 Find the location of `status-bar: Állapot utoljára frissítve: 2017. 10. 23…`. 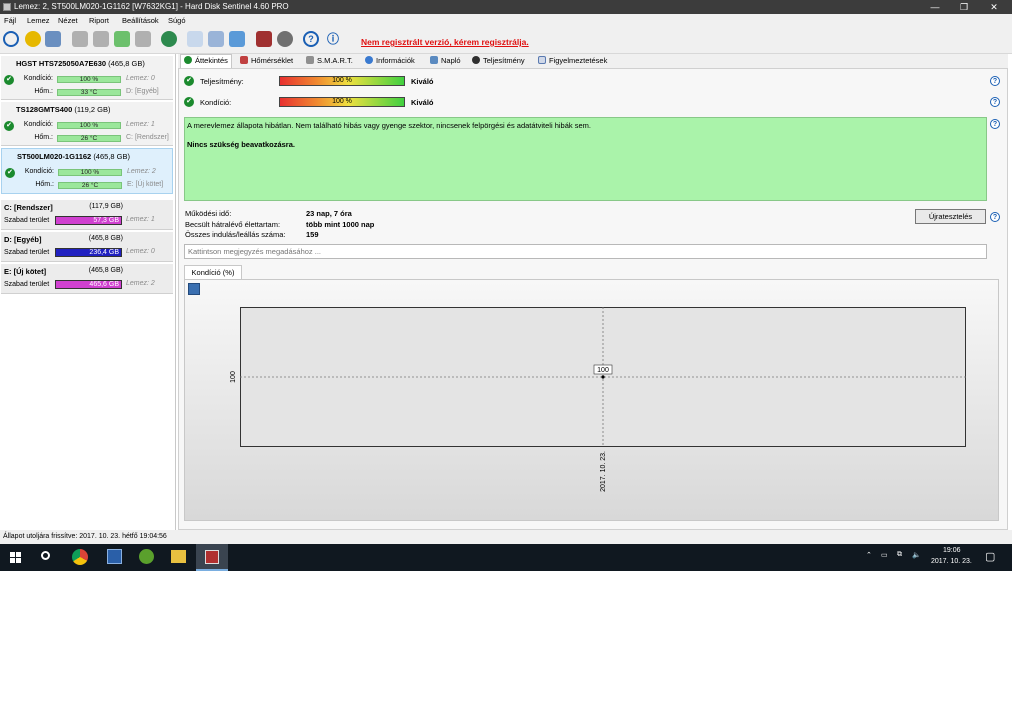

status-bar: Állapot utoljára frissítve: 2017. 10. 23… is located at coordinates (506, 537).